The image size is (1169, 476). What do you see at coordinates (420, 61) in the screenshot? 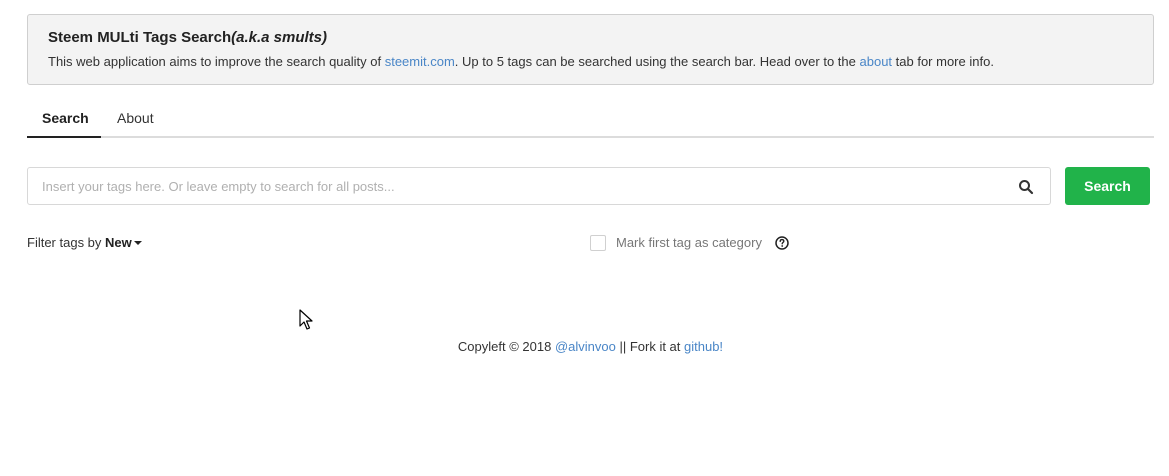
I see `steemit-link: steemit.com` at bounding box center [420, 61].